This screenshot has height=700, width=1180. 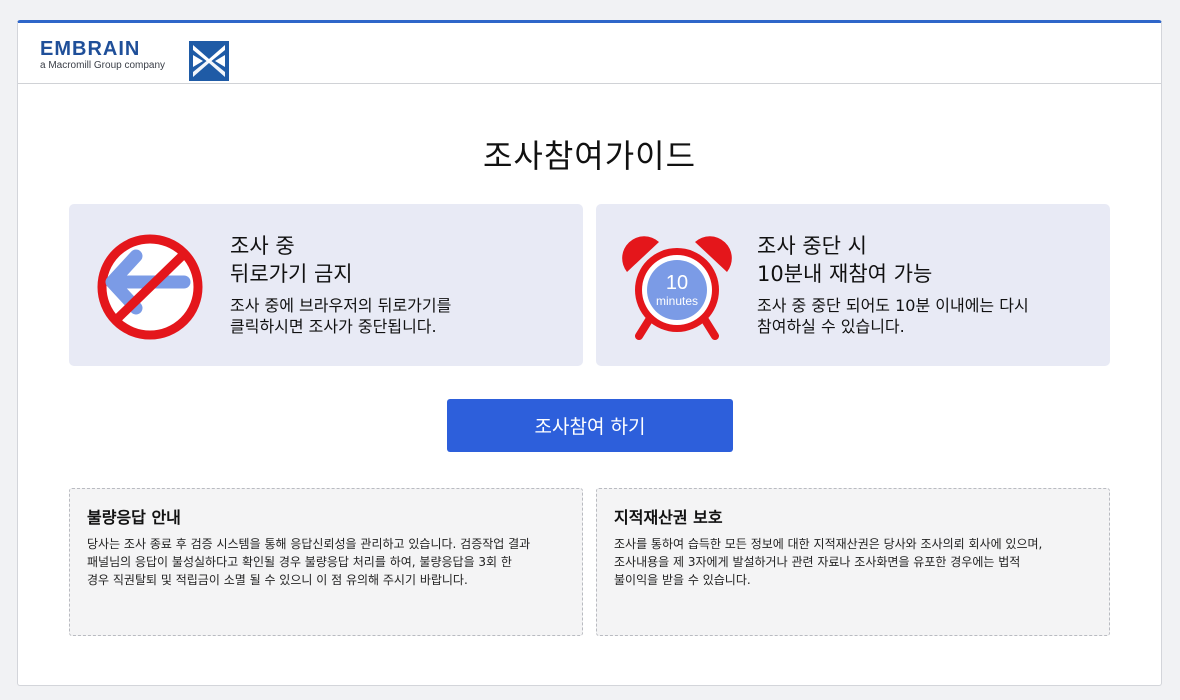 I want to click on join-survey-button: 조사참여 하기, so click(x=590, y=425).